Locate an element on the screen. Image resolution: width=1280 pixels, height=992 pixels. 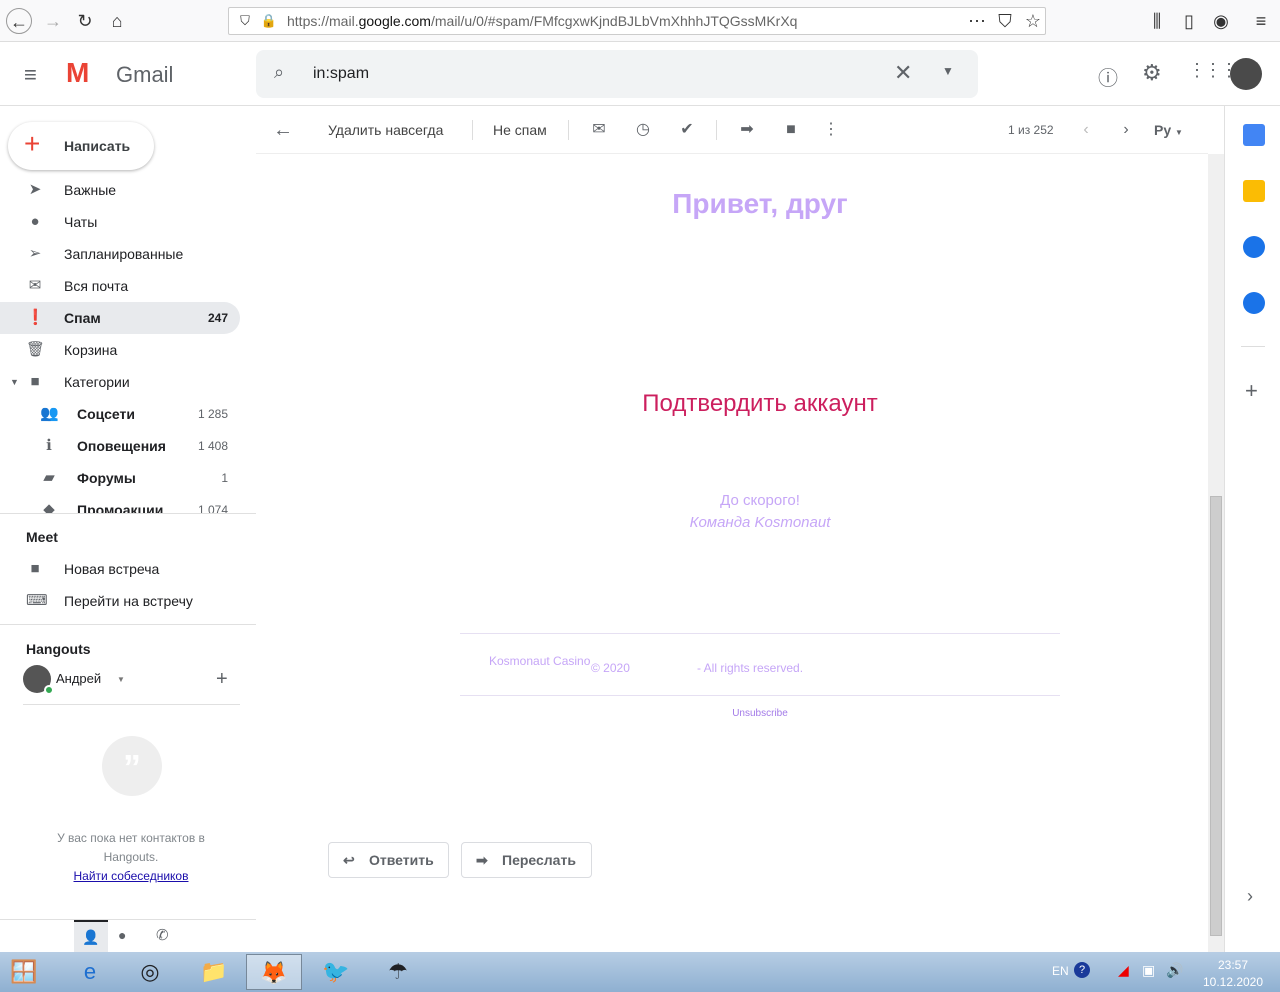
reply-icon: ↩ is located at coordinates (349, 860).